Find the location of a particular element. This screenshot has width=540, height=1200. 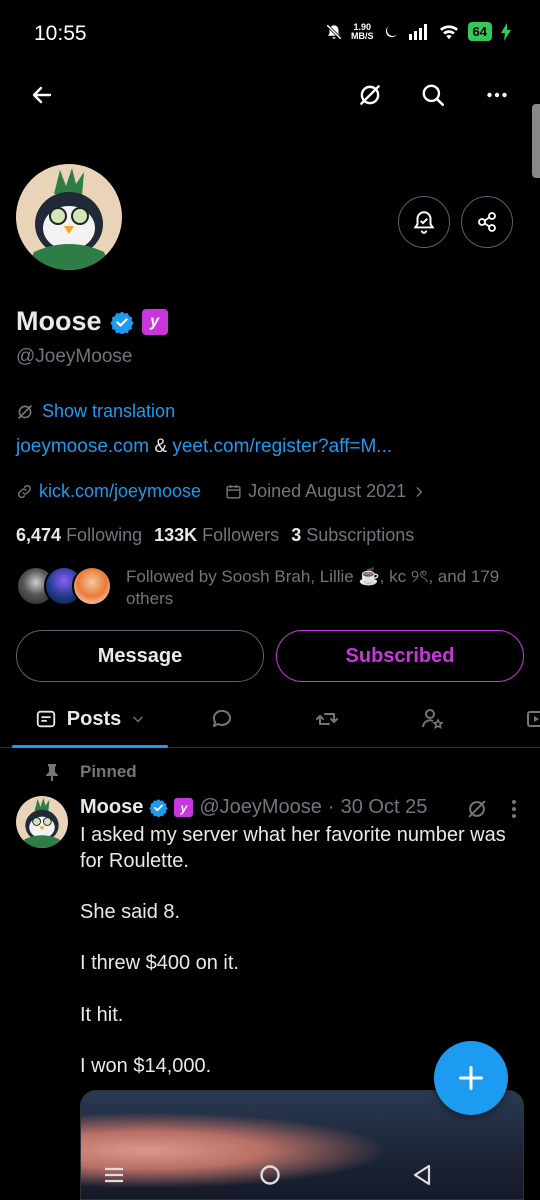

subscriptions-count-link: 3 Subscriptions is located at coordinates (352, 535).